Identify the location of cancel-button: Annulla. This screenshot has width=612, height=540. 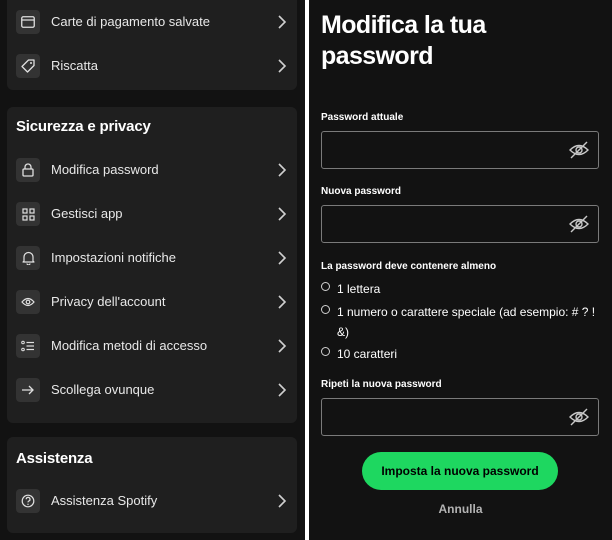
(460, 509).